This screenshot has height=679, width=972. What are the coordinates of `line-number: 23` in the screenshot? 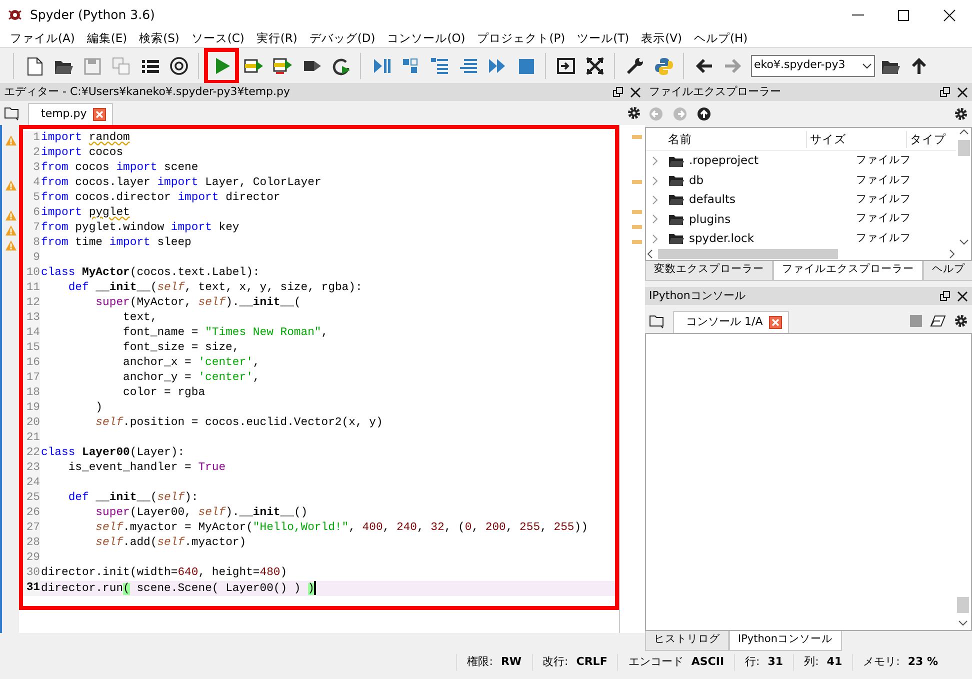 It's located at (31, 468).